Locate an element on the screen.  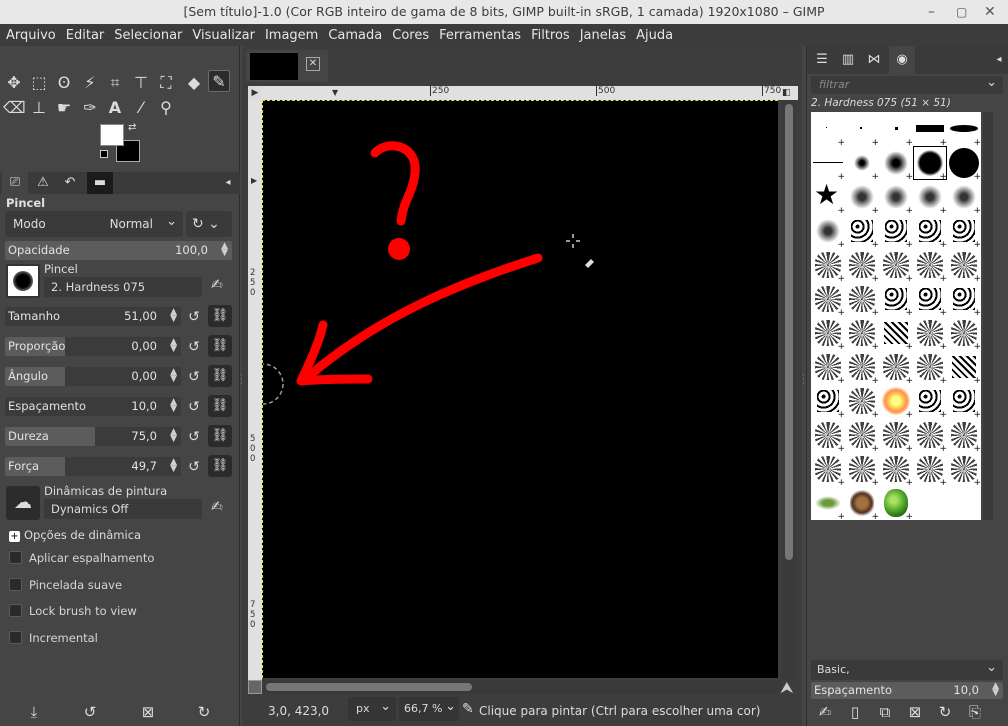
text-tool-icon: A is located at coordinates (115, 108).